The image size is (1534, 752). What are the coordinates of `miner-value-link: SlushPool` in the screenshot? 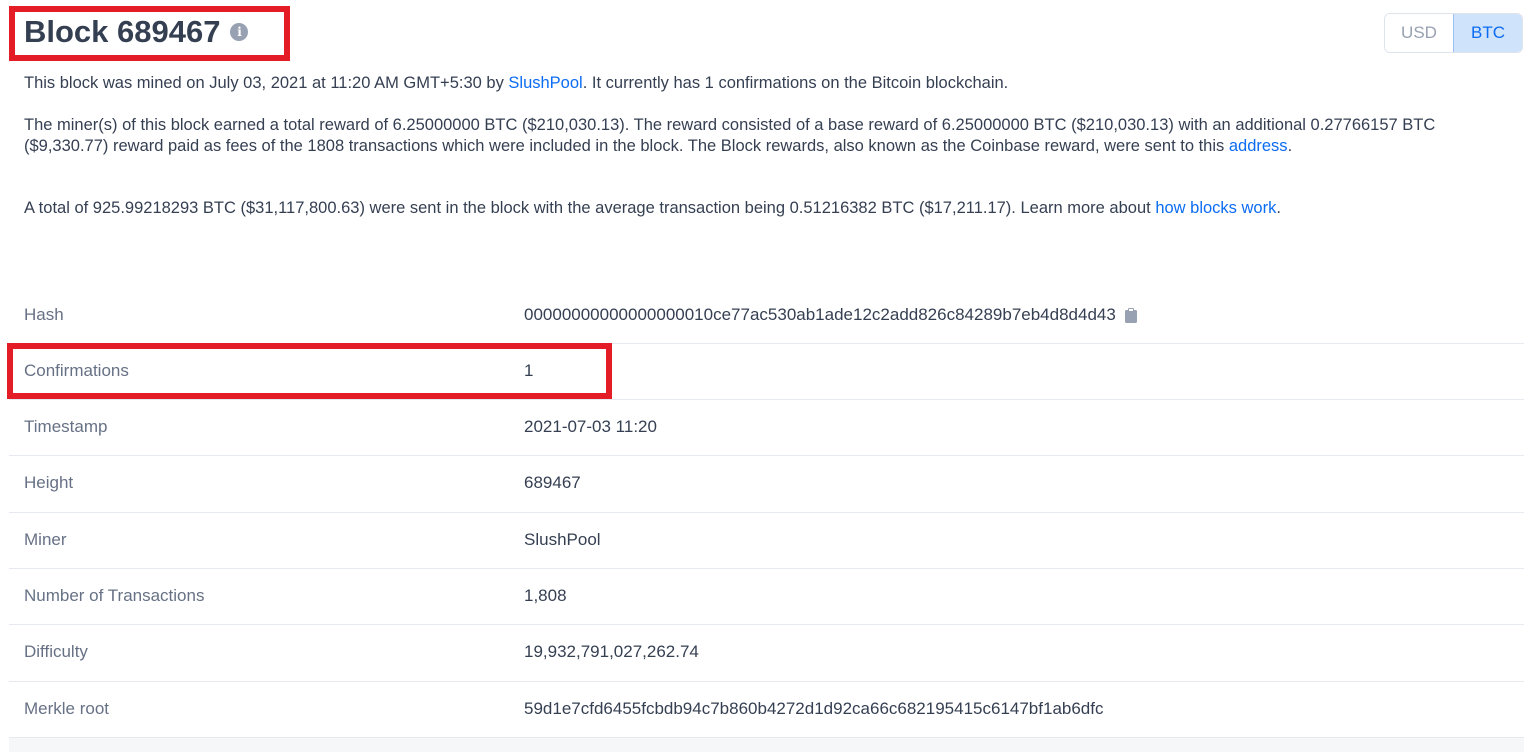 It's located at (562, 540).